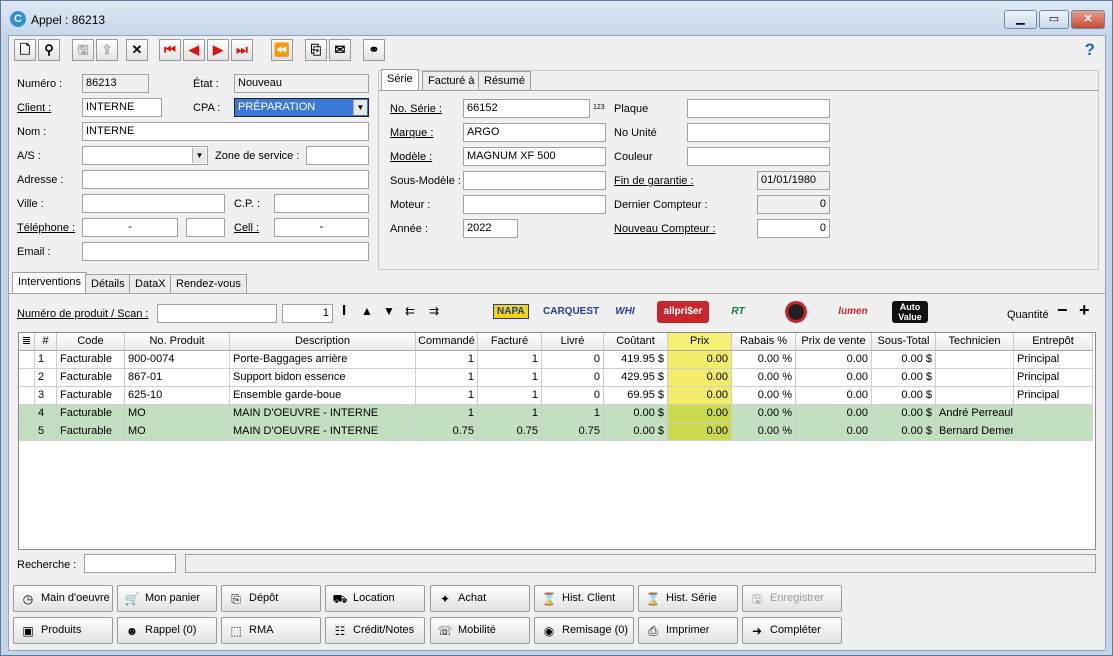  What do you see at coordinates (573, 342) in the screenshot?
I see `column-header-livre: Livré` at bounding box center [573, 342].